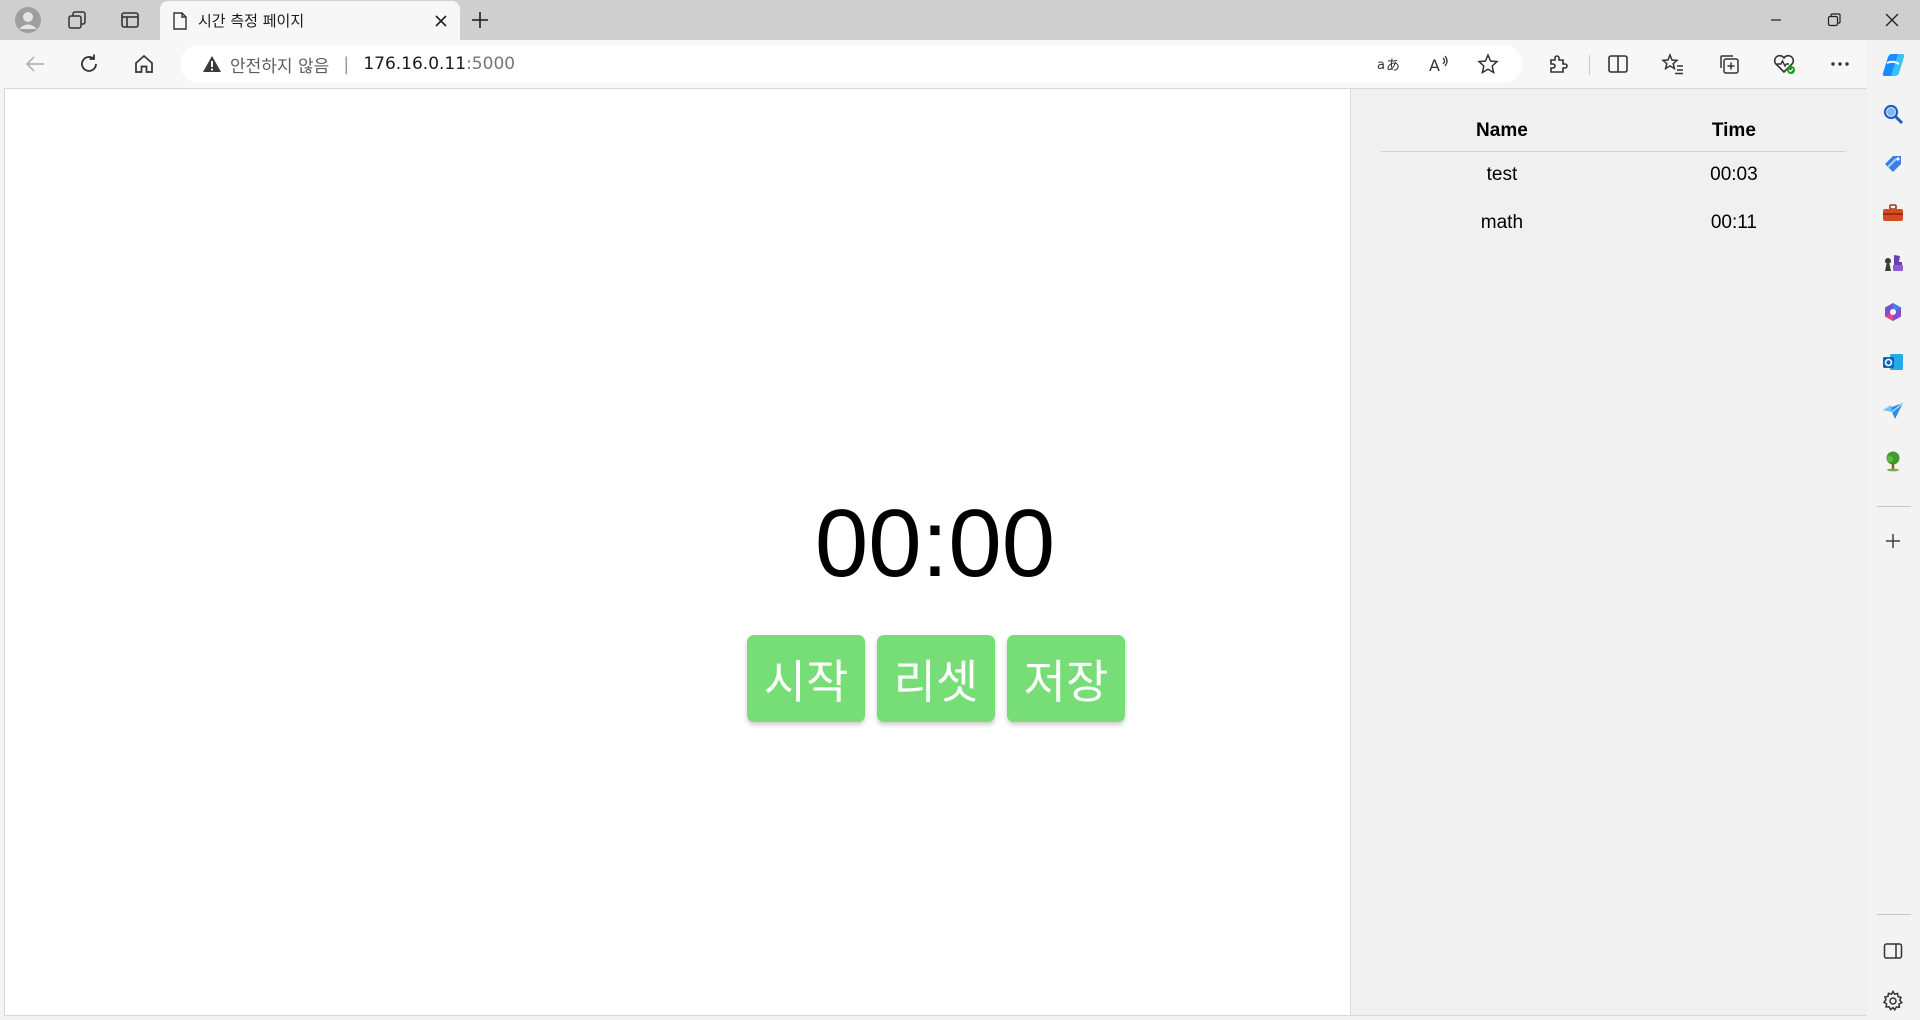  I want to click on more-icon, so click(1840, 64).